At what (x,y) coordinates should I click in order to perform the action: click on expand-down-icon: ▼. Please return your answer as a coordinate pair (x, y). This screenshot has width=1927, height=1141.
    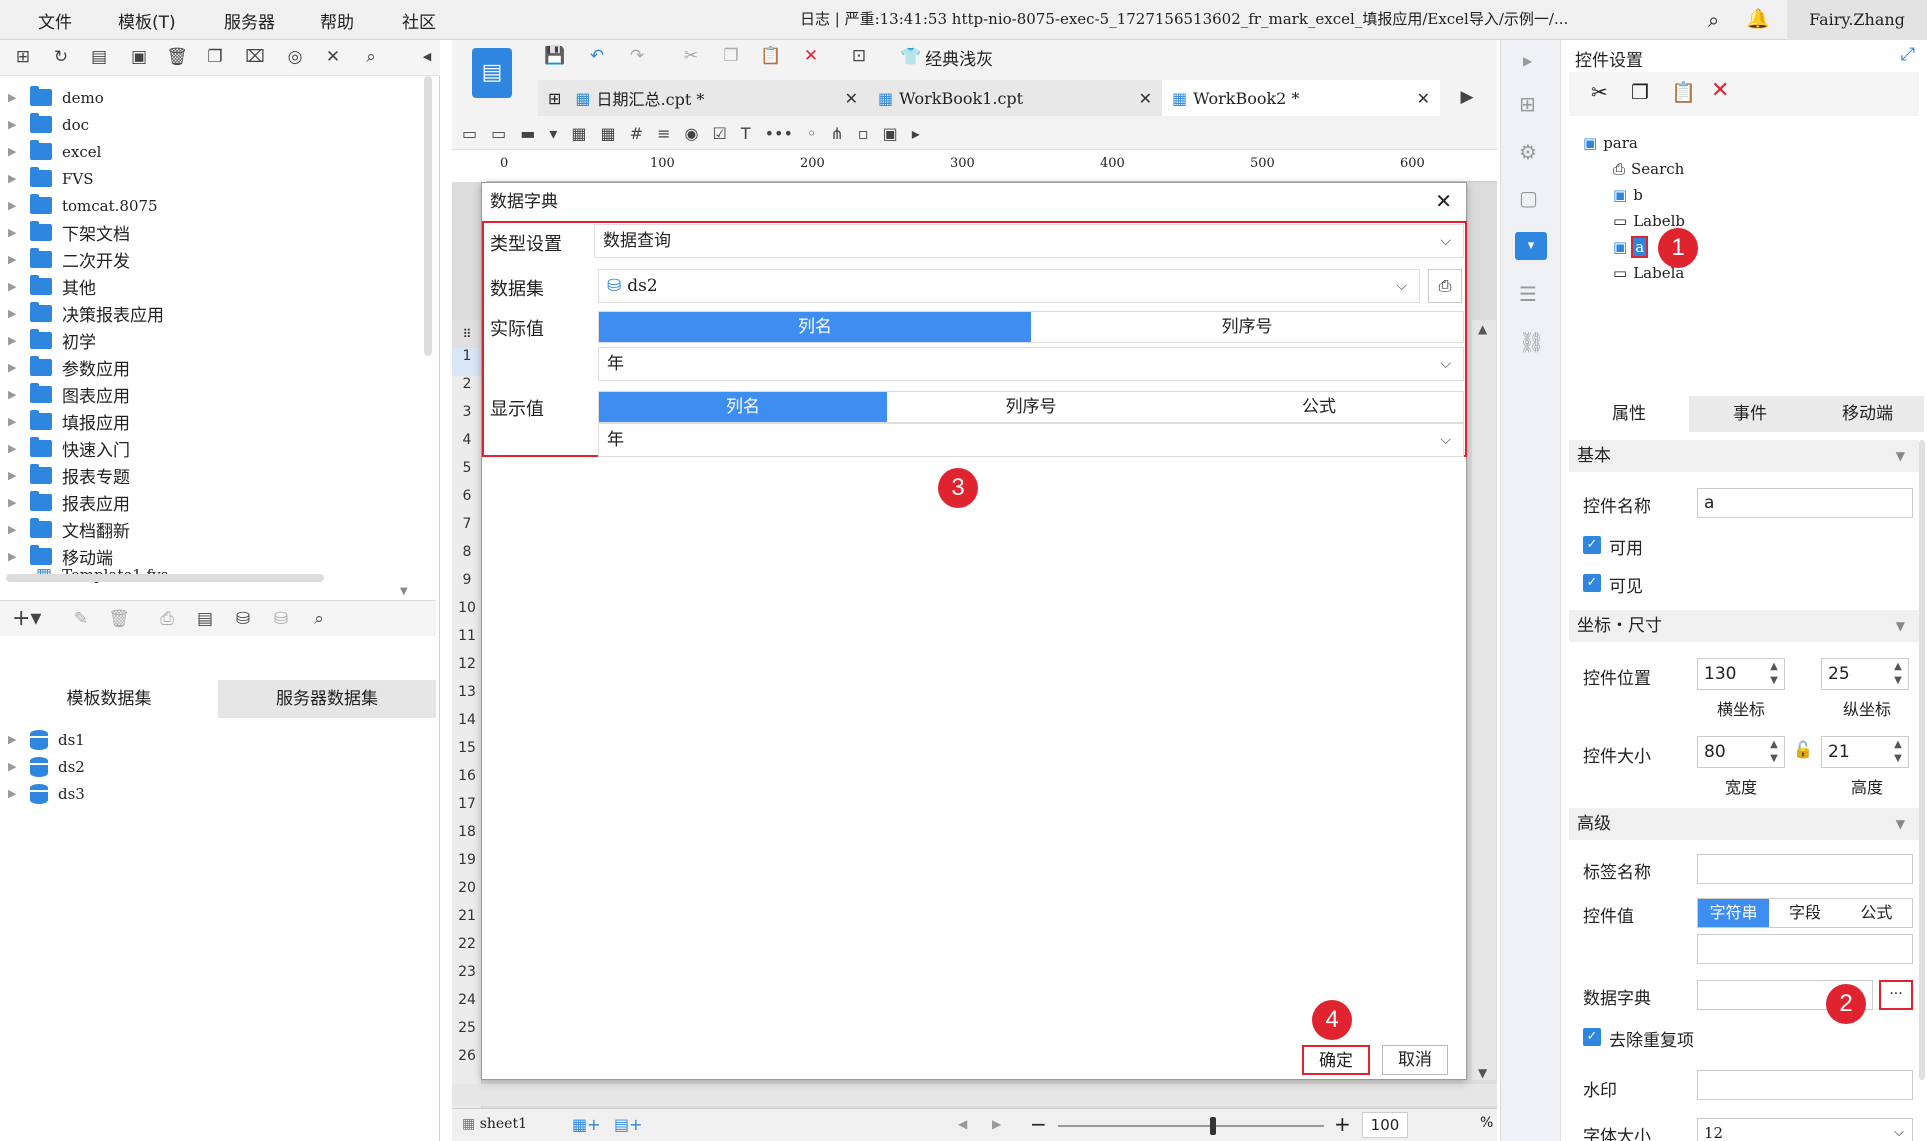
    Looking at the image, I should click on (404, 591).